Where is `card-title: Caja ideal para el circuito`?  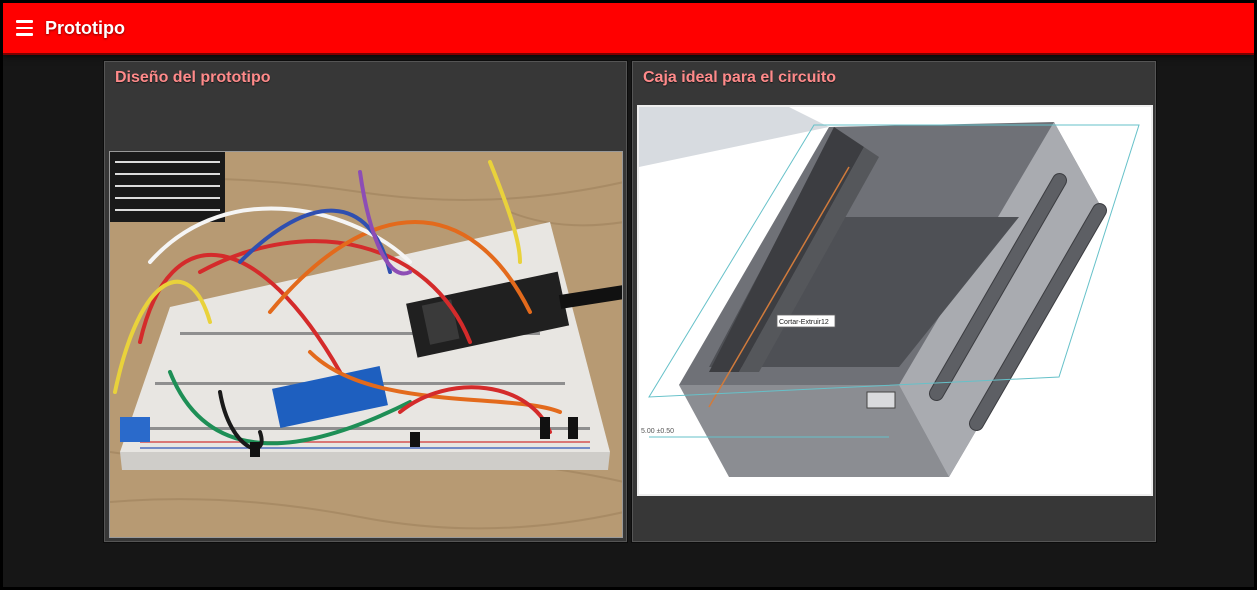
card-title: Caja ideal para el circuito is located at coordinates (739, 77).